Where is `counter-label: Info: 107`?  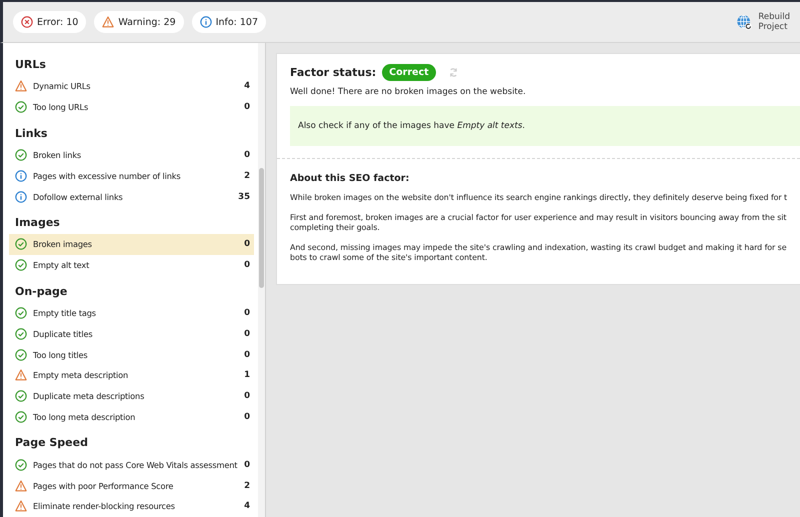
counter-label: Info: 107 is located at coordinates (237, 22).